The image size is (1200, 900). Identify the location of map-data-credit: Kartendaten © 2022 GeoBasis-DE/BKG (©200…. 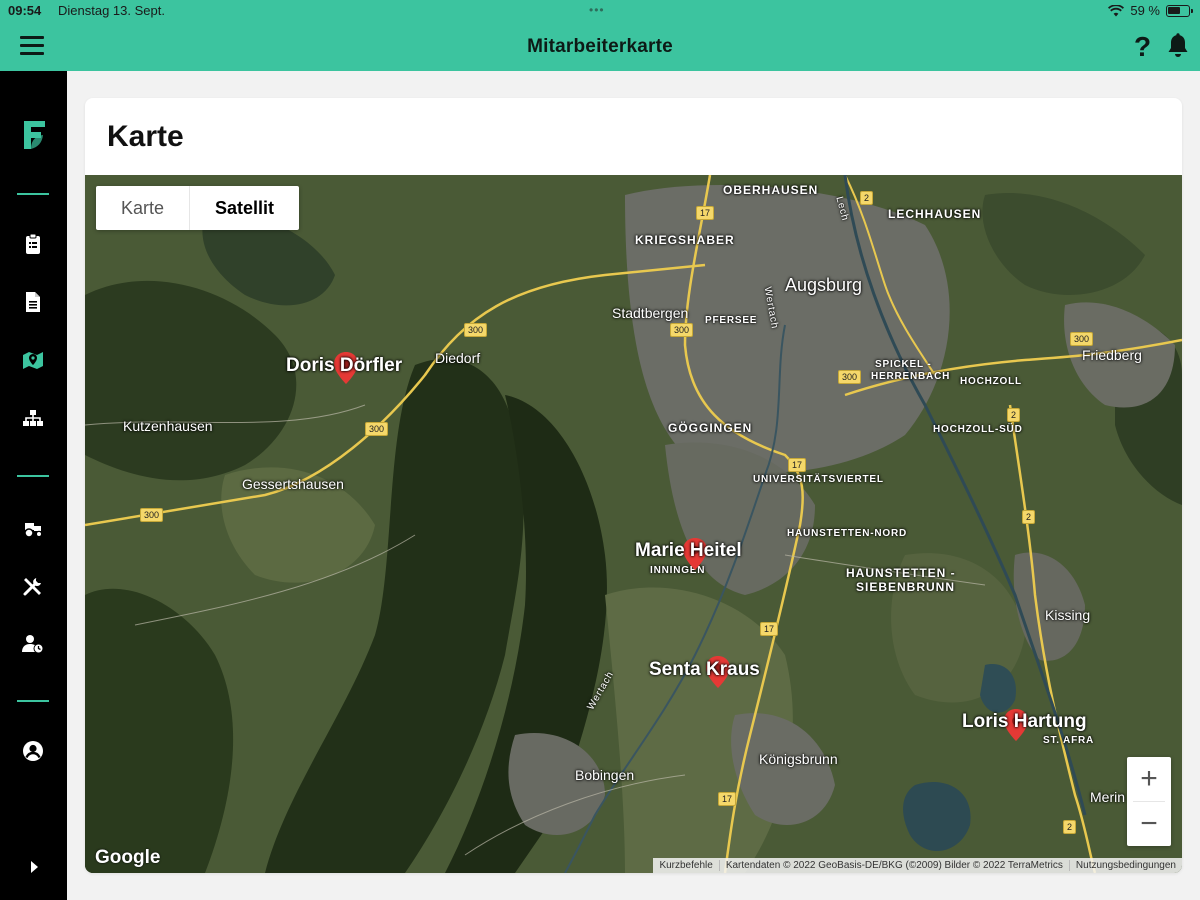
(893, 865).